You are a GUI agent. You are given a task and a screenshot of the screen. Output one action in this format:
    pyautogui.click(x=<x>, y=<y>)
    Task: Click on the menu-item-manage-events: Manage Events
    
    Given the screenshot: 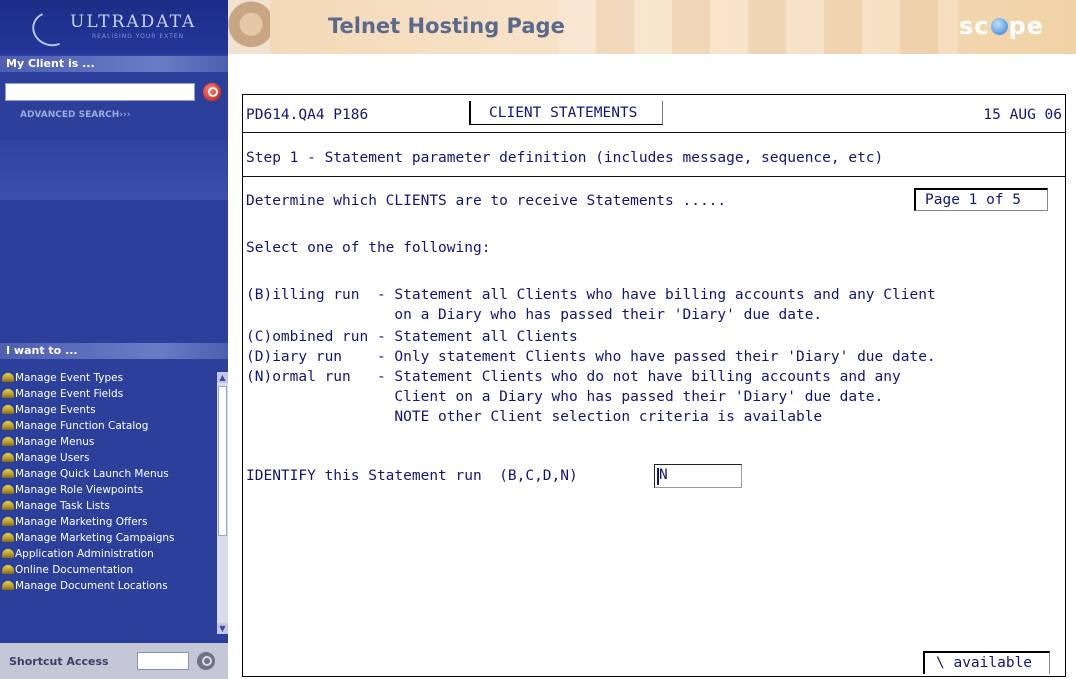 What is the action you would take?
    pyautogui.click(x=109, y=410)
    